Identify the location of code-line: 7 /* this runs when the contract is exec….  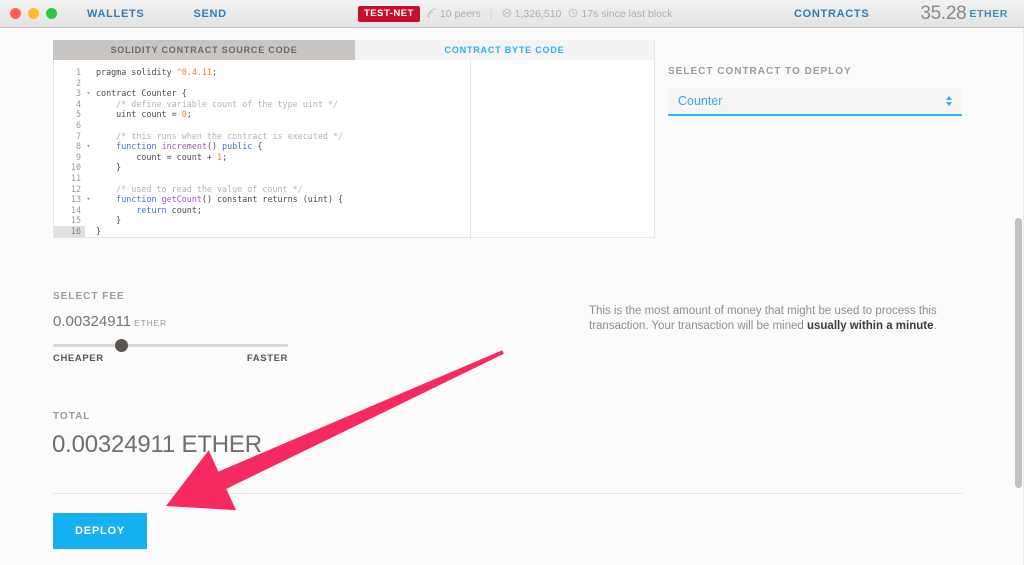
(262, 136).